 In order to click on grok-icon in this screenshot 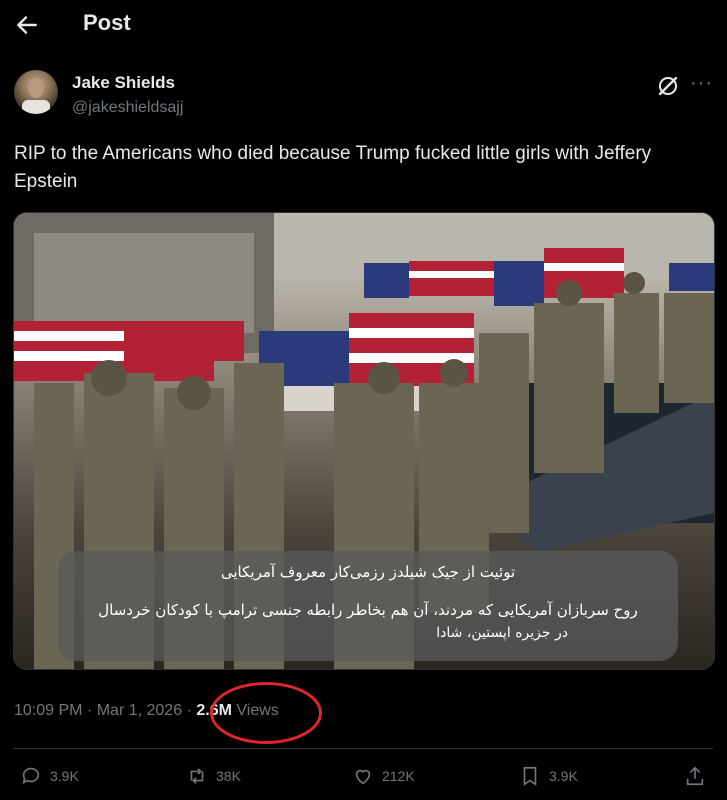, I will do `click(668, 86)`.